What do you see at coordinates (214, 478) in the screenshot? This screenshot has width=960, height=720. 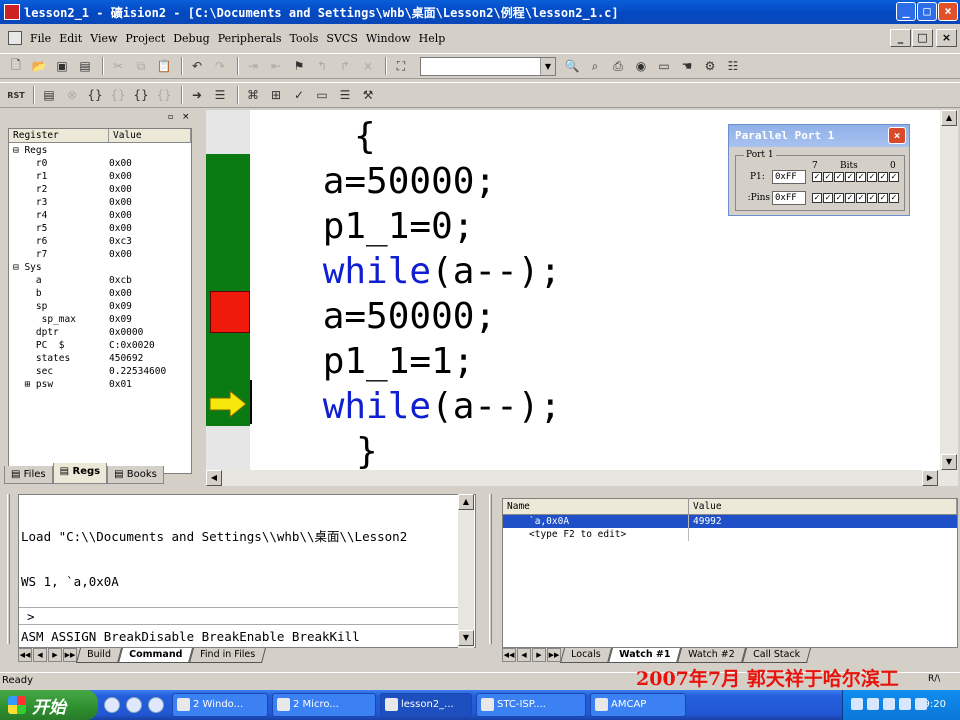 I see `scroll-left-button: ◀` at bounding box center [214, 478].